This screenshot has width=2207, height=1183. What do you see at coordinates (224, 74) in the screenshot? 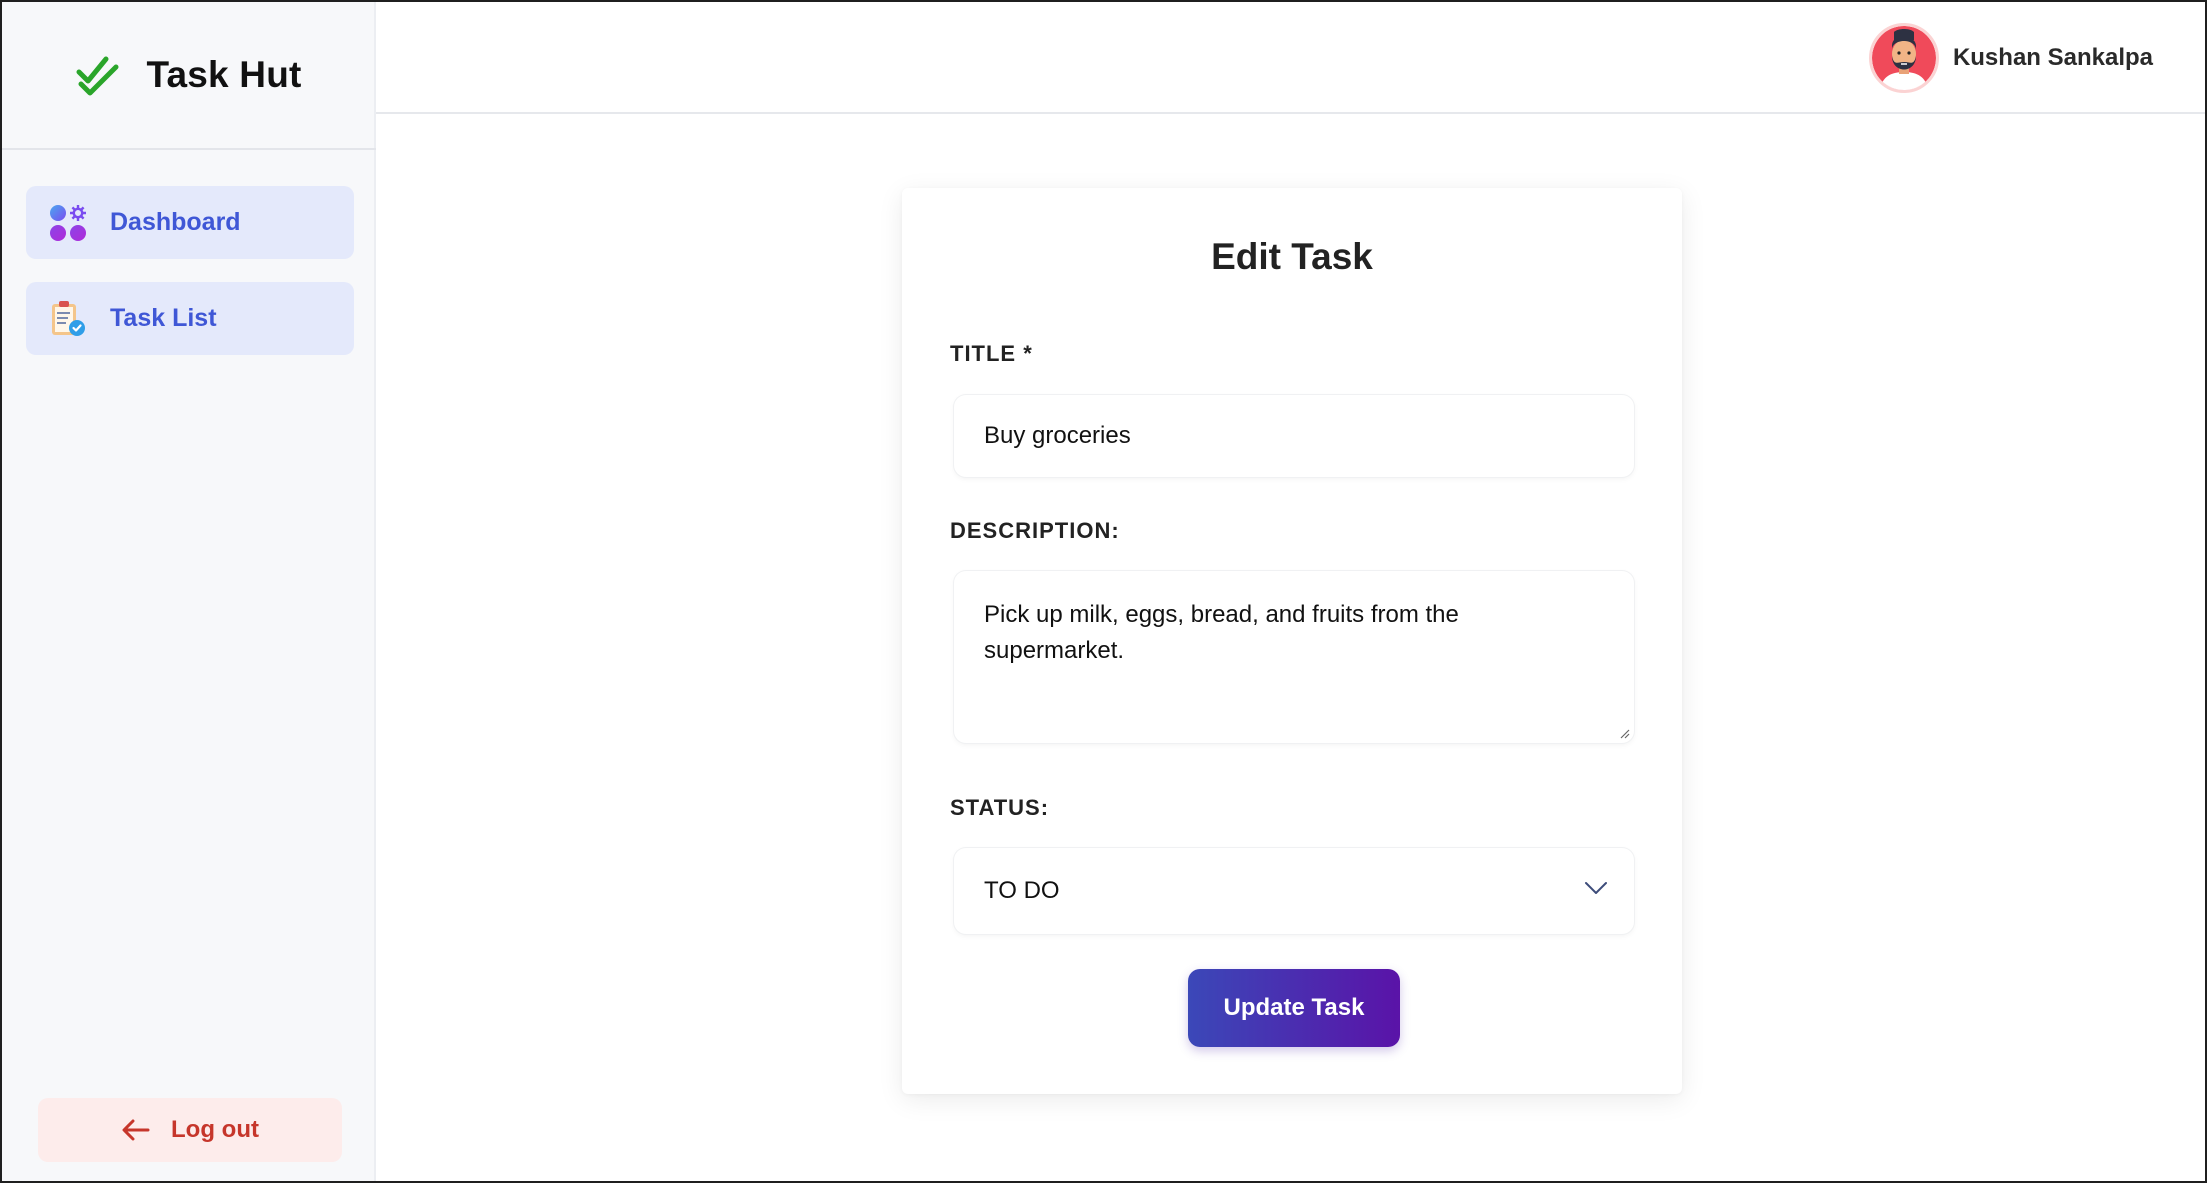
I see `brand-title: Task Hut` at bounding box center [224, 74].